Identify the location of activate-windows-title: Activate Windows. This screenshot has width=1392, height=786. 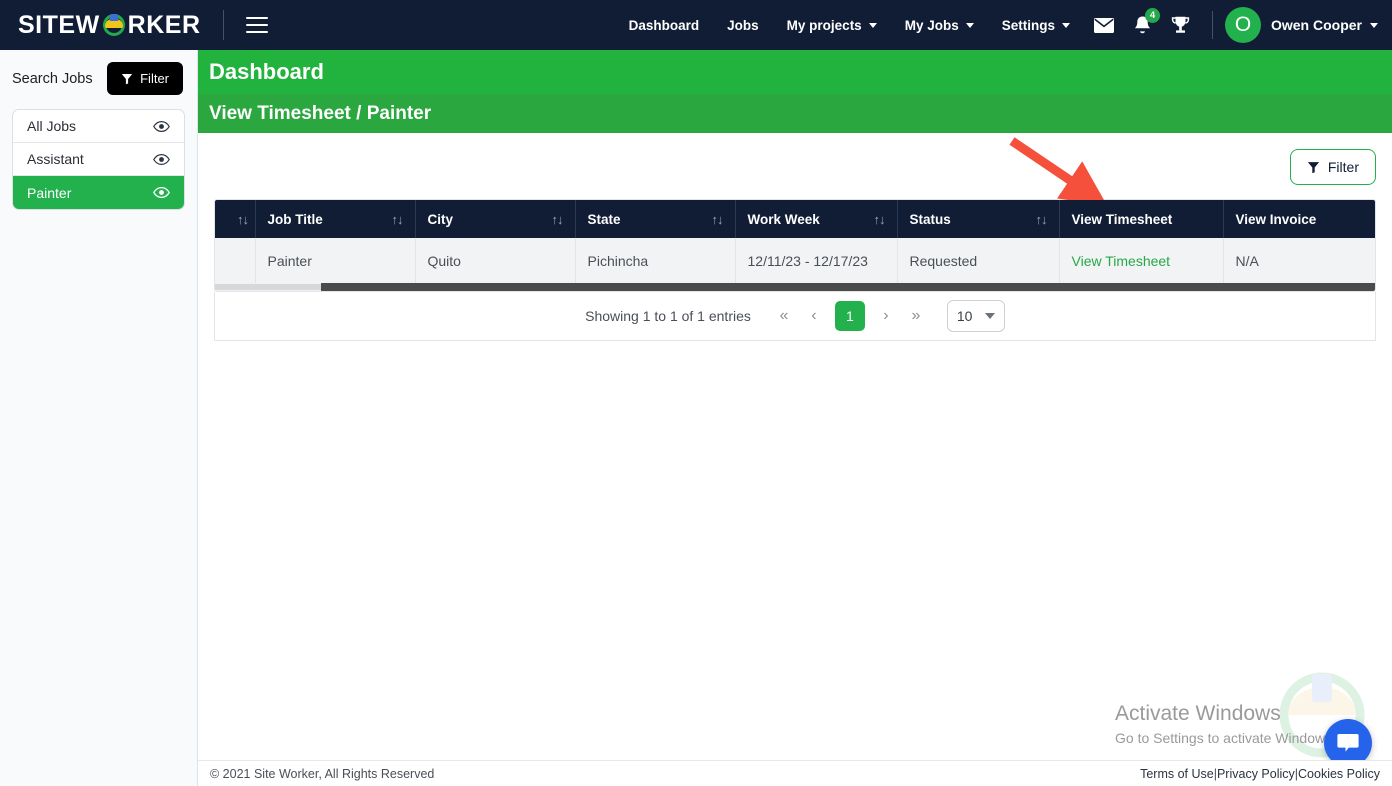
(1198, 713).